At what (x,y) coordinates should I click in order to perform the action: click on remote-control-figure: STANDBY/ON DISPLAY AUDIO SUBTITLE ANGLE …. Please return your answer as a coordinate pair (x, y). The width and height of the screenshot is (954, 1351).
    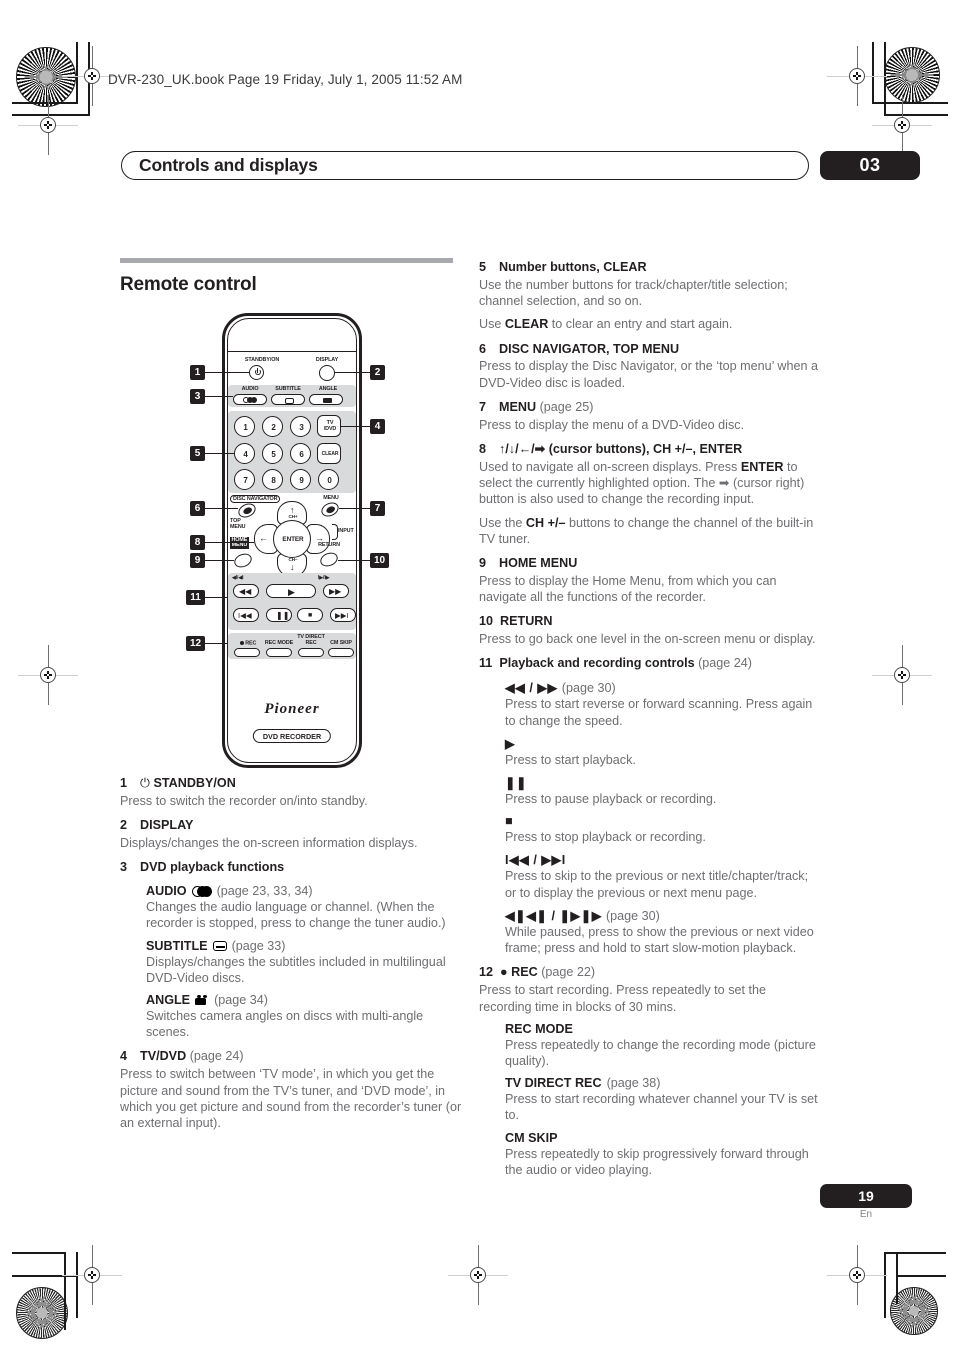
    Looking at the image, I should click on (295, 540).